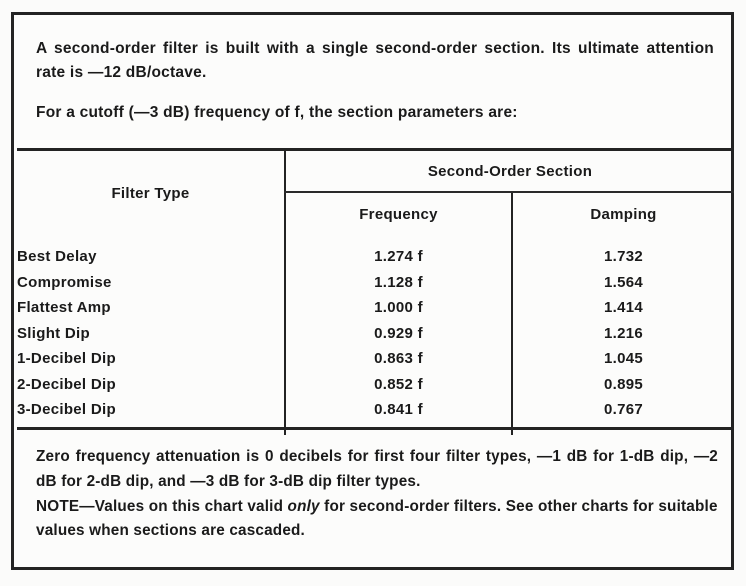 This screenshot has width=746, height=586. Describe the element at coordinates (57, 257) in the screenshot. I see `cell-filter-type: Best Delay` at that location.